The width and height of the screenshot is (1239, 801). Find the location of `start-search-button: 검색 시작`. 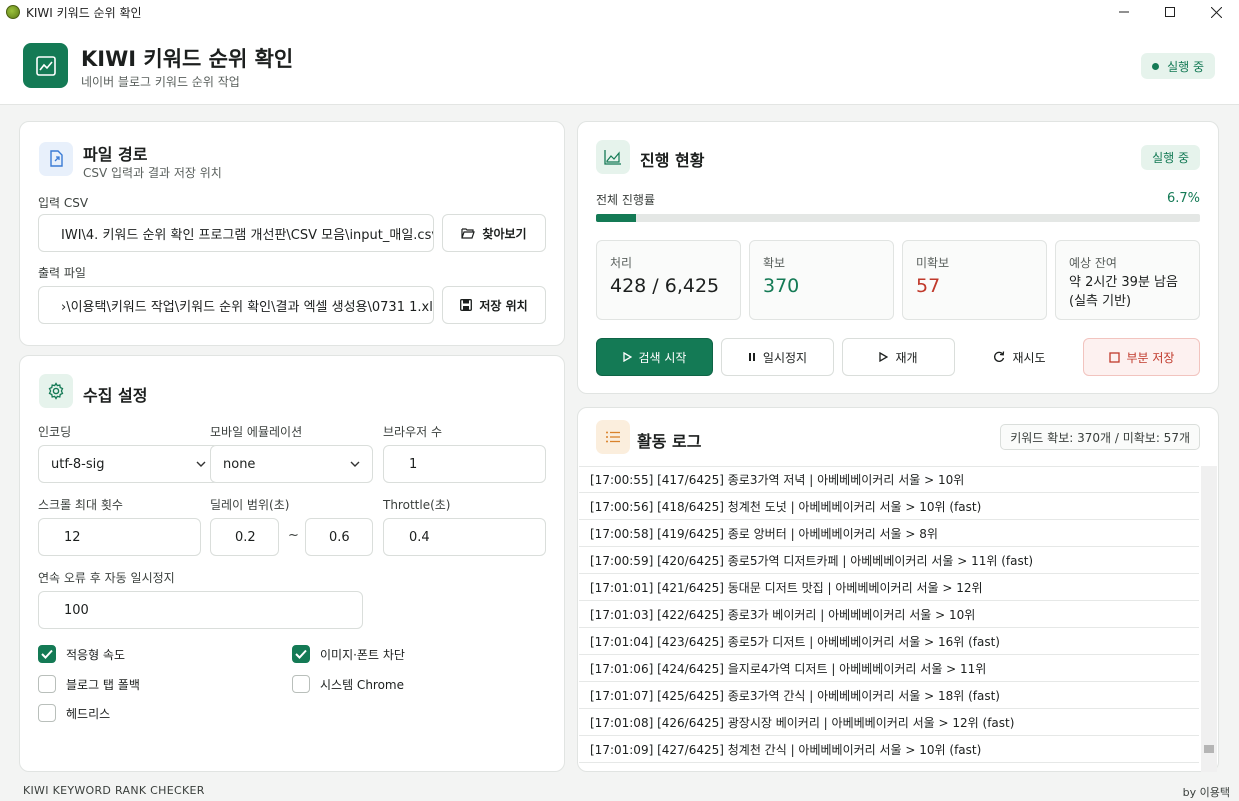

start-search-button: 검색 시작 is located at coordinates (654, 357).